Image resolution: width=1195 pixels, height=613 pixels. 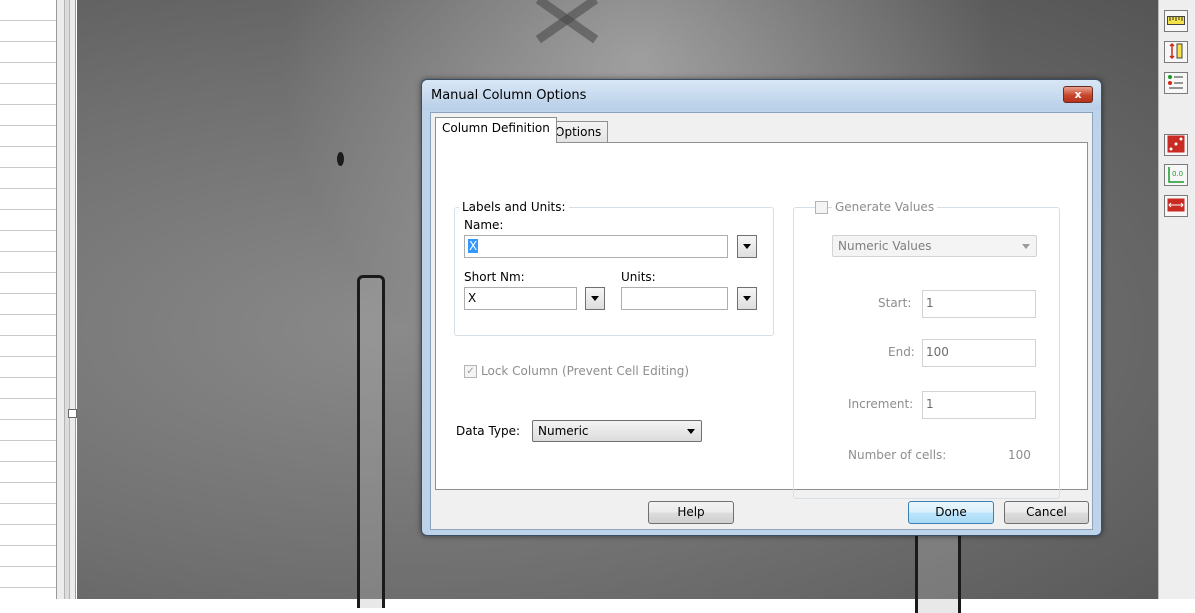 I want to click on vertical-measure-icon, so click(x=1176, y=52).